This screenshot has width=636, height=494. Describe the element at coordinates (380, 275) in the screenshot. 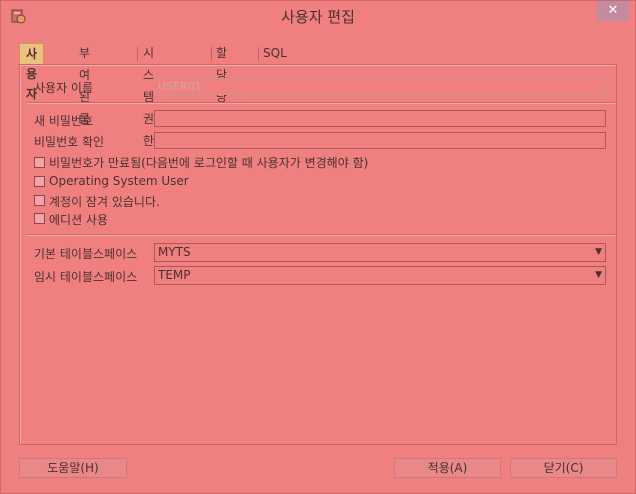

I see `temp-tablespace-select: TEMP ▼` at that location.